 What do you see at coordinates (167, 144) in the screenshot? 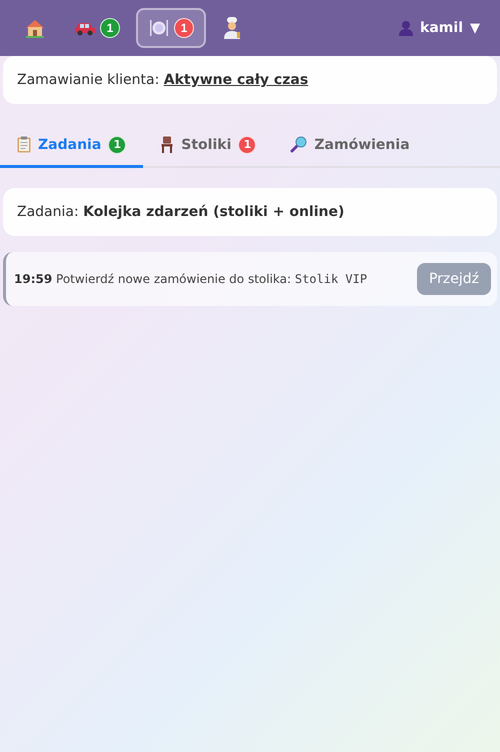
I see `chair-icon` at bounding box center [167, 144].